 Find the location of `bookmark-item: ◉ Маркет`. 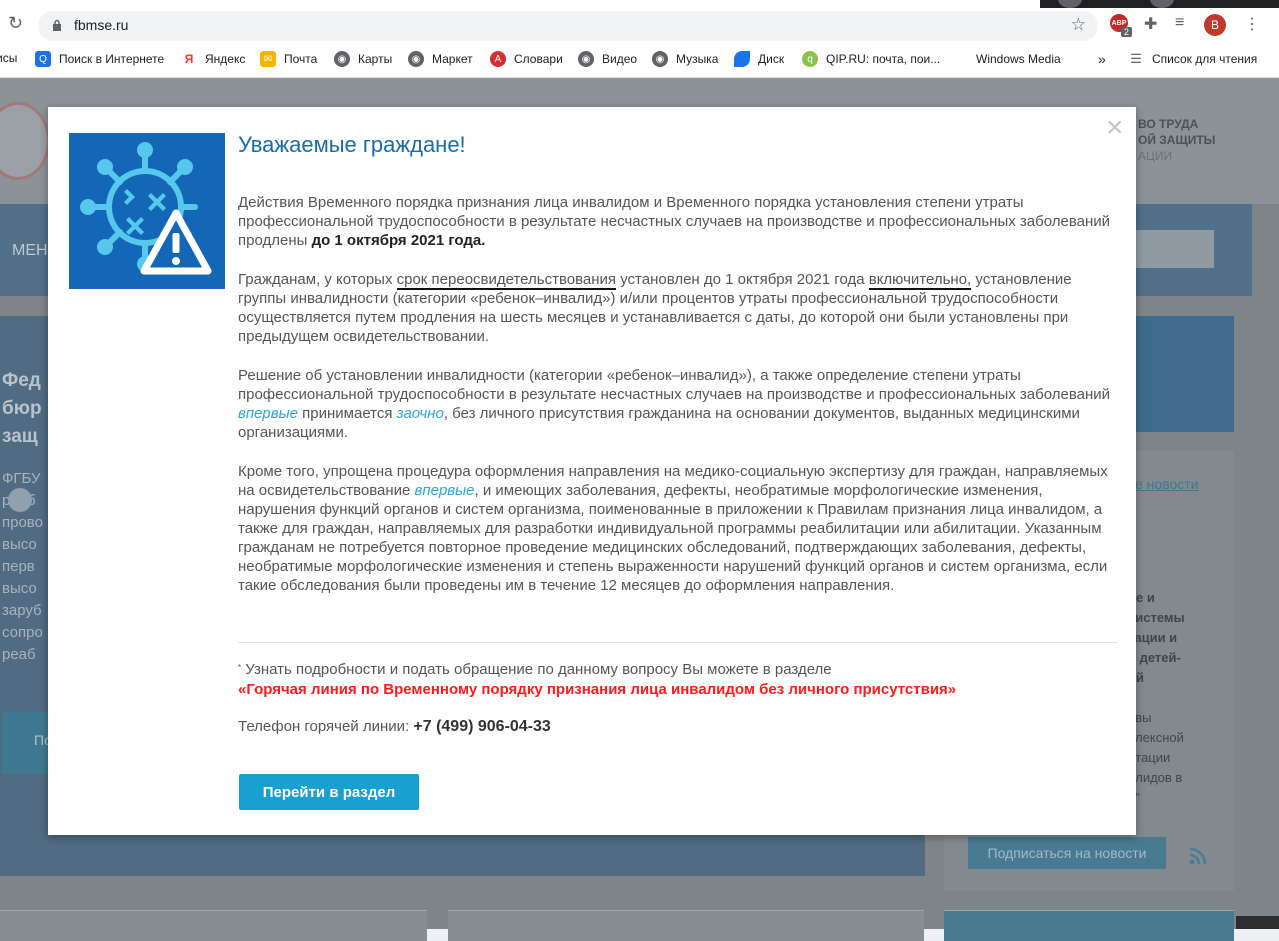

bookmark-item: ◉ Маркет is located at coordinates (440, 59).